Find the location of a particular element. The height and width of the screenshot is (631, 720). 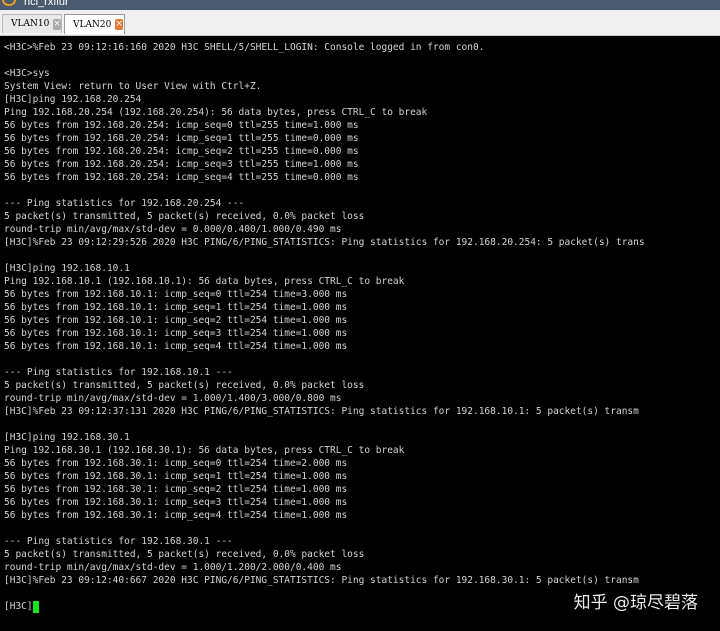

terminal-line: --- Ping statistics for 192.168.10.1 --- is located at coordinates (118, 372).